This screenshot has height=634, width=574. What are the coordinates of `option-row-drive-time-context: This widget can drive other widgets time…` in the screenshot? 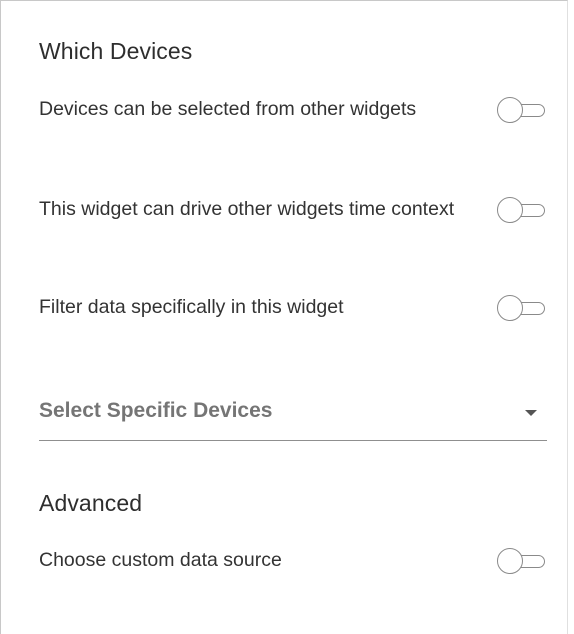 It's located at (293, 209).